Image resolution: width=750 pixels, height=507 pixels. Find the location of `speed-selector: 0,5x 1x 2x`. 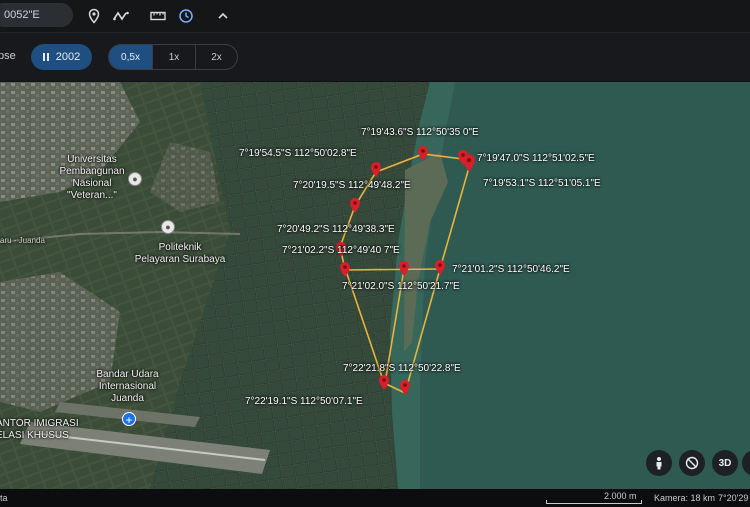

speed-selector: 0,5x 1x 2x is located at coordinates (173, 57).